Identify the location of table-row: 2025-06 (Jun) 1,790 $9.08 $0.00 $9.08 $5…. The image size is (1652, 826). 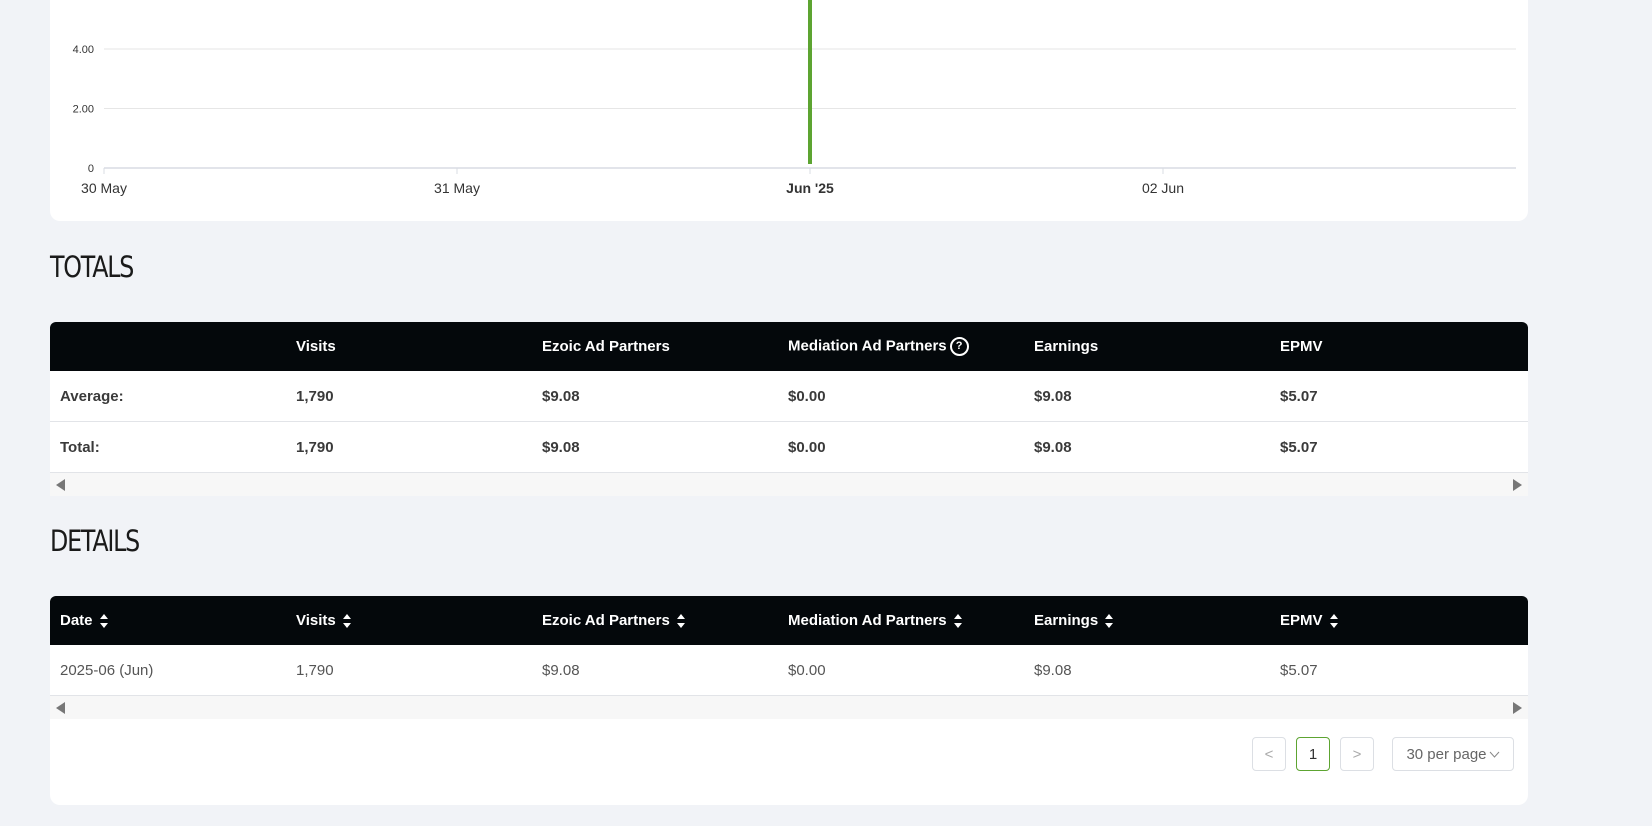
(789, 670).